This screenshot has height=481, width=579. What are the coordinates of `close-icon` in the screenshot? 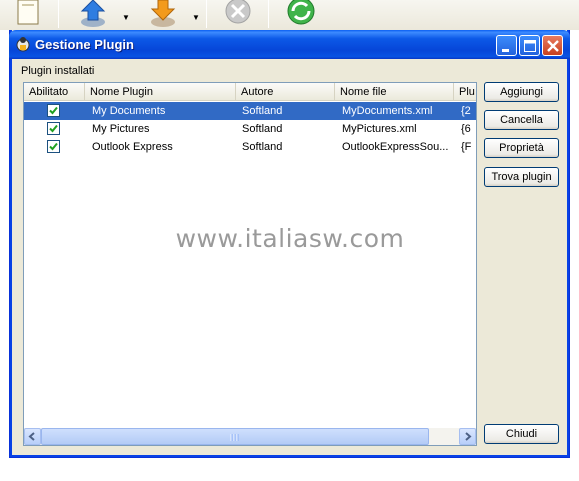 It's located at (553, 46).